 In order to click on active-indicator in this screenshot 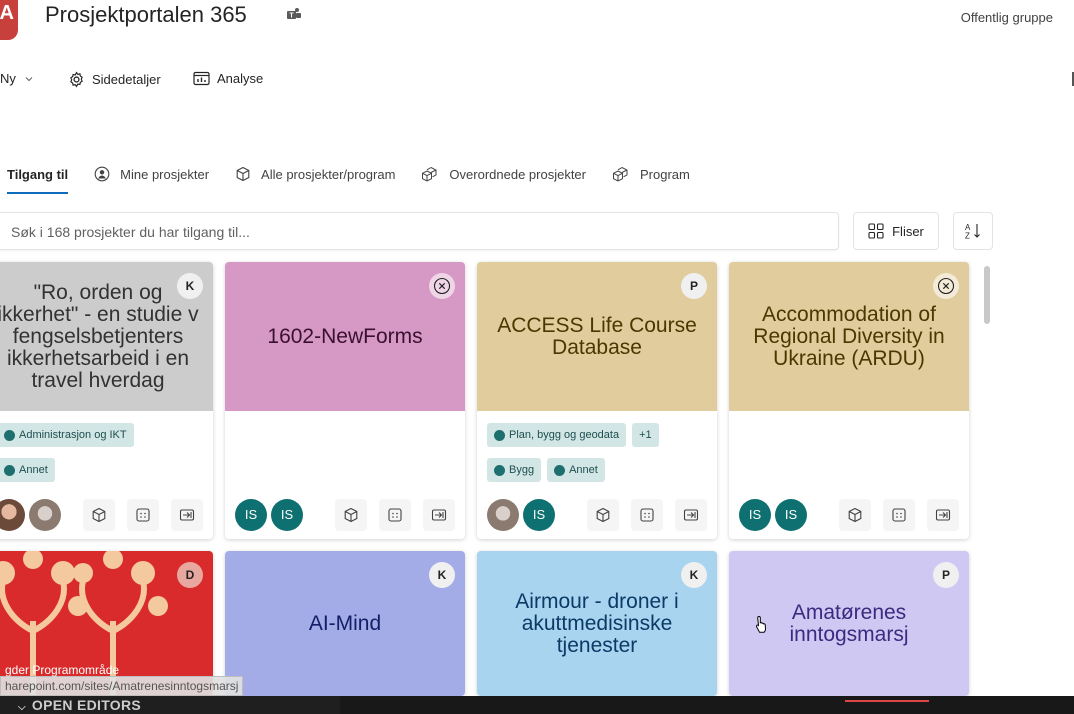, I will do `click(887, 701)`.